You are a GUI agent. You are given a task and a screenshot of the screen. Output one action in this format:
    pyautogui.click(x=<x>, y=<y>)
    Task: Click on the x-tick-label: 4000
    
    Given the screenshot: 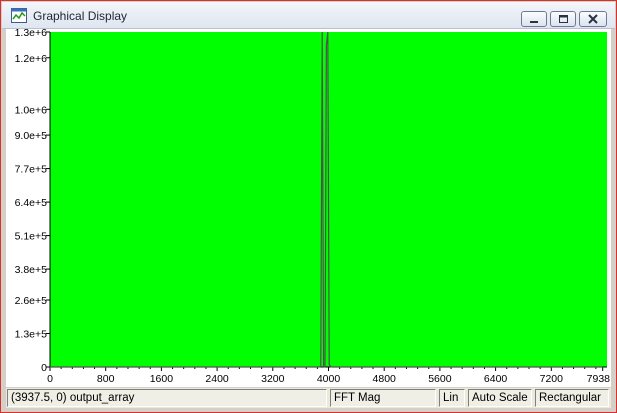 What is the action you would take?
    pyautogui.click(x=329, y=379)
    